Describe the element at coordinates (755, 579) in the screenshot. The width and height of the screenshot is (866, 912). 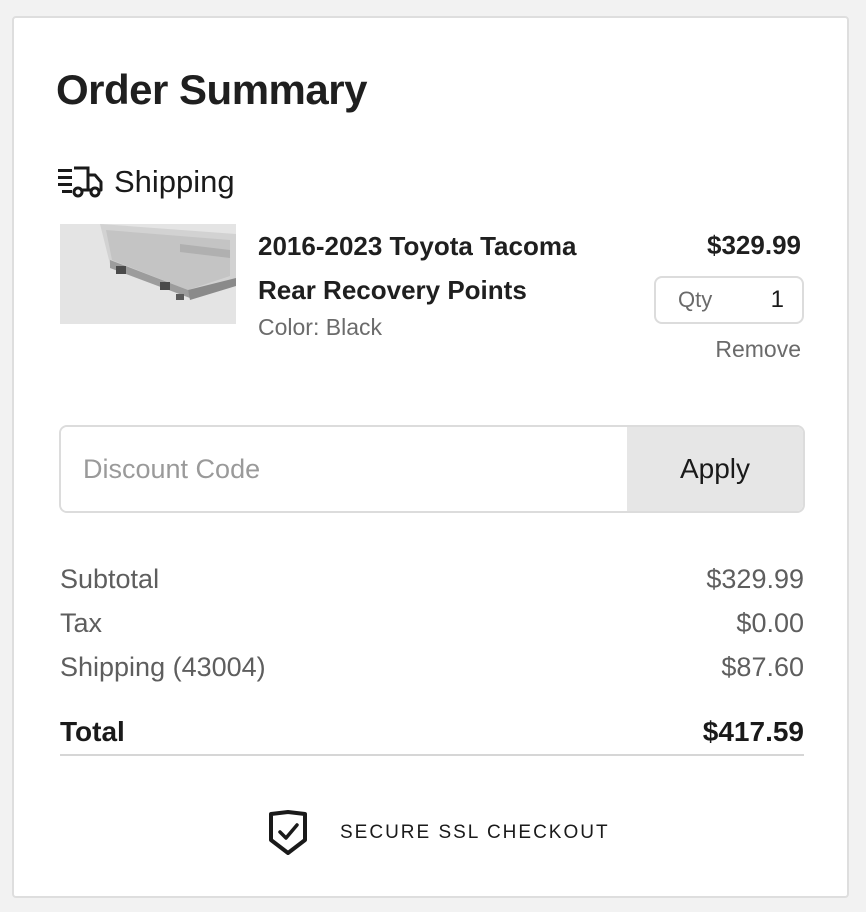
I see `subtotal-value: $329.99` at that location.